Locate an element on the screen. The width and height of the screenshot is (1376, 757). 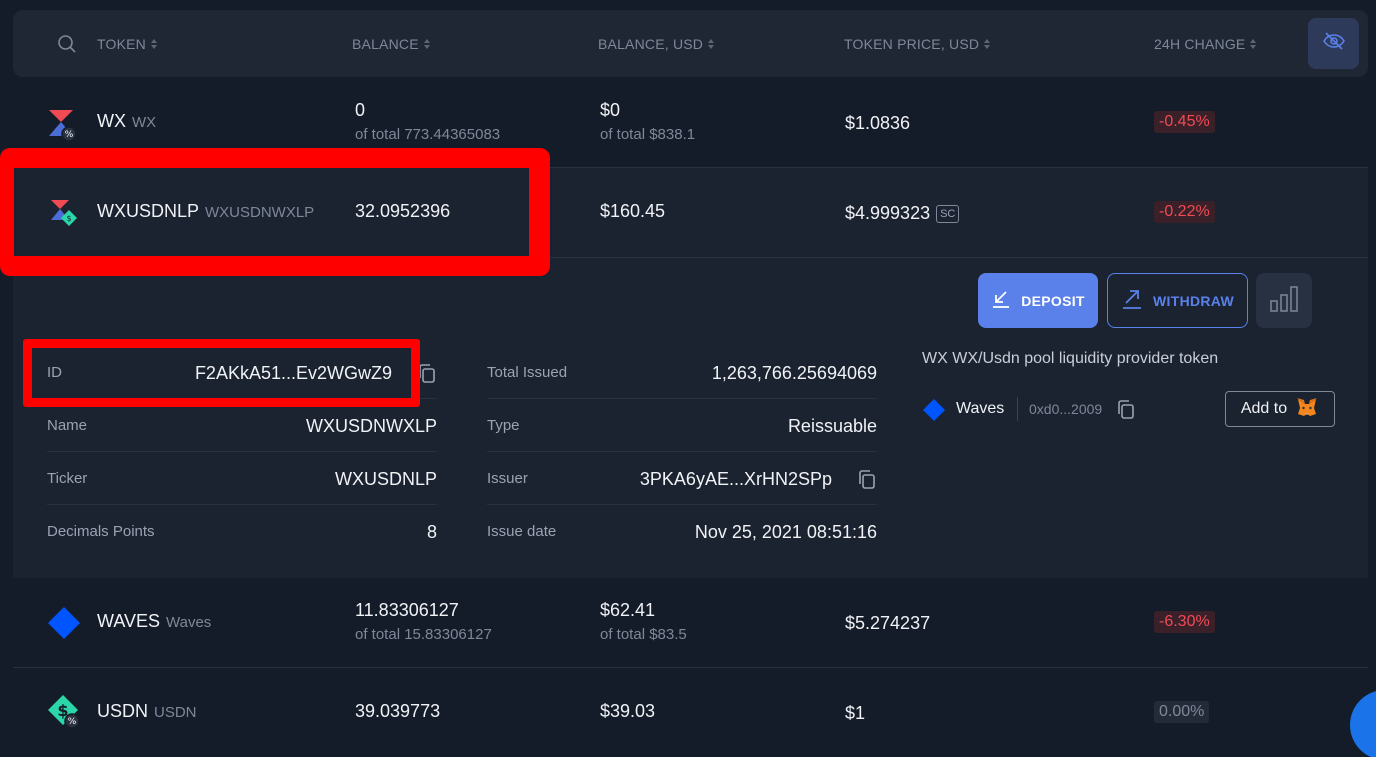
token-ticker: Waves is located at coordinates (189, 622).